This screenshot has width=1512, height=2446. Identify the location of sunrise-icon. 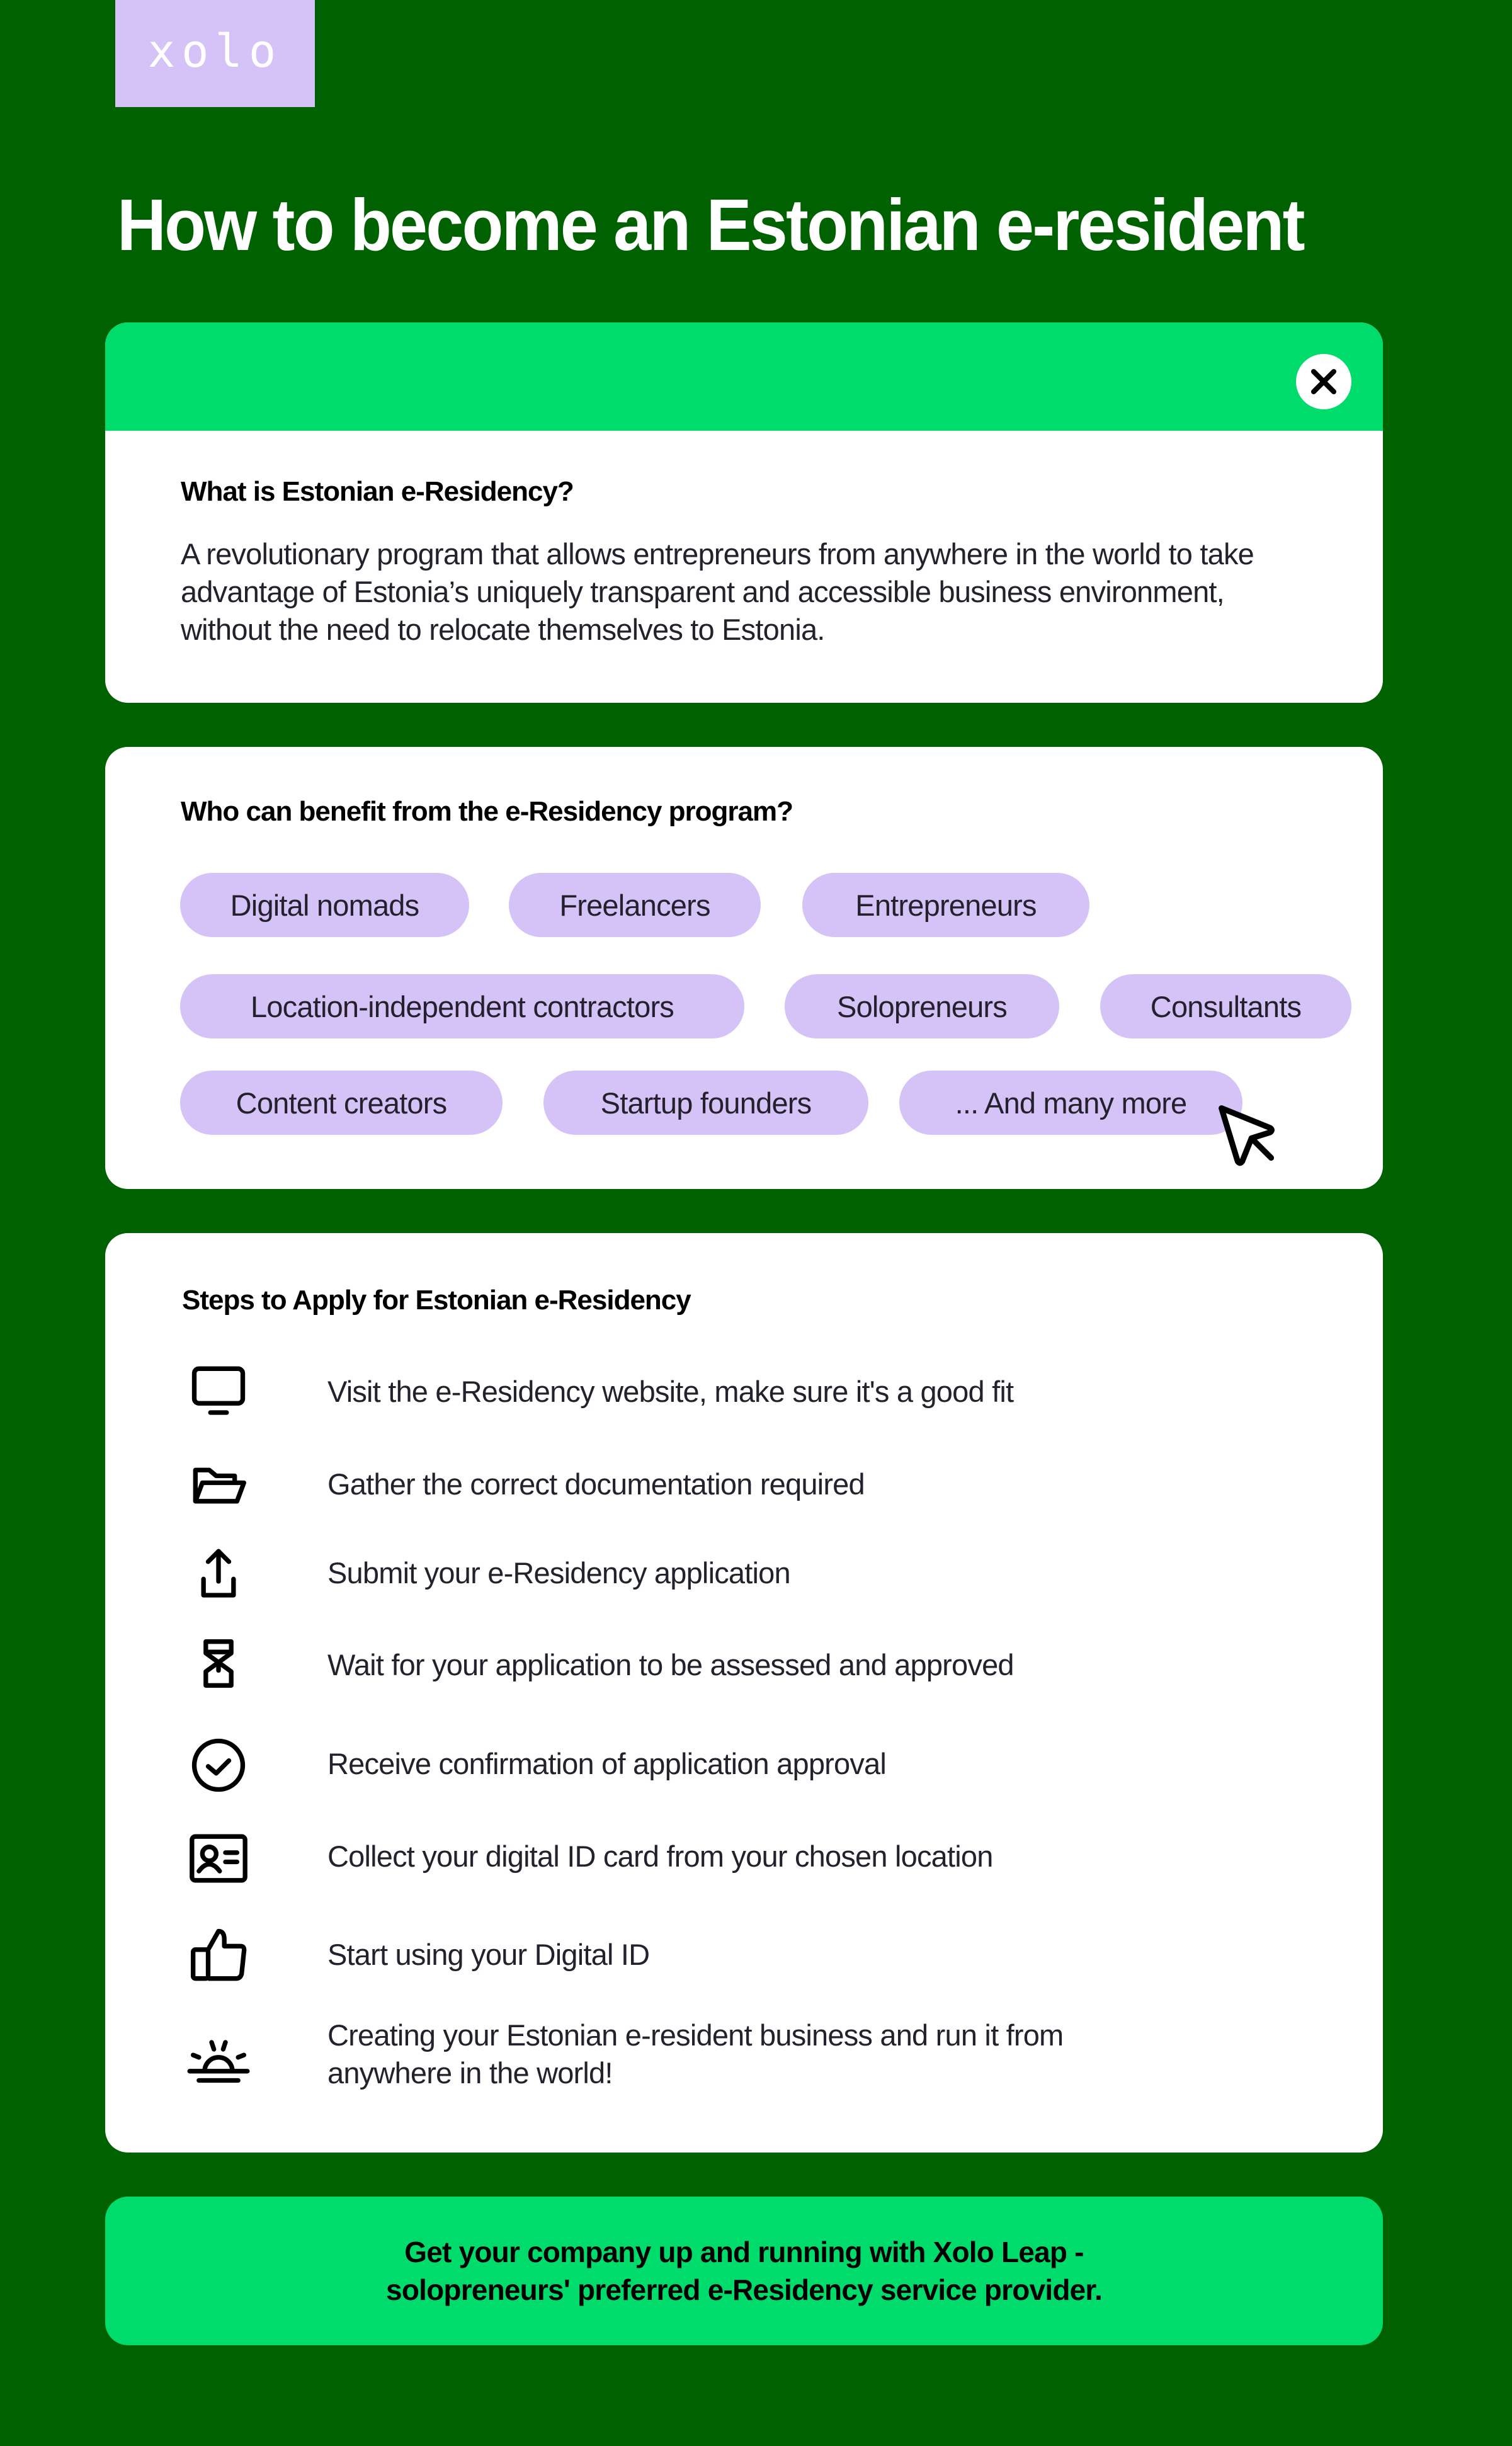
(219, 2056).